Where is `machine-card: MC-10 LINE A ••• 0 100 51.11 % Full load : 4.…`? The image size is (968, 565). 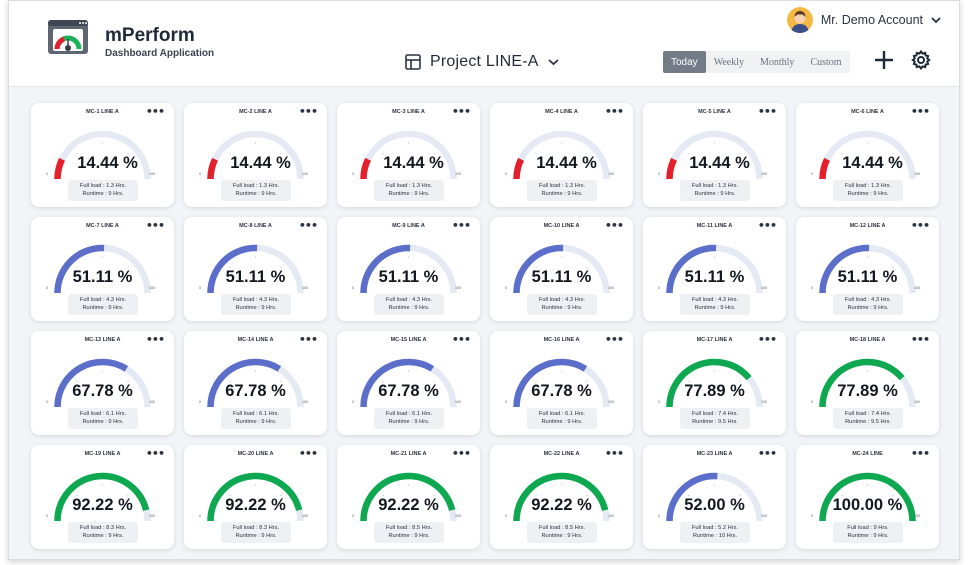 machine-card: MC-10 LINE A ••• 0 100 51.11 % Full load : 4.… is located at coordinates (561, 269).